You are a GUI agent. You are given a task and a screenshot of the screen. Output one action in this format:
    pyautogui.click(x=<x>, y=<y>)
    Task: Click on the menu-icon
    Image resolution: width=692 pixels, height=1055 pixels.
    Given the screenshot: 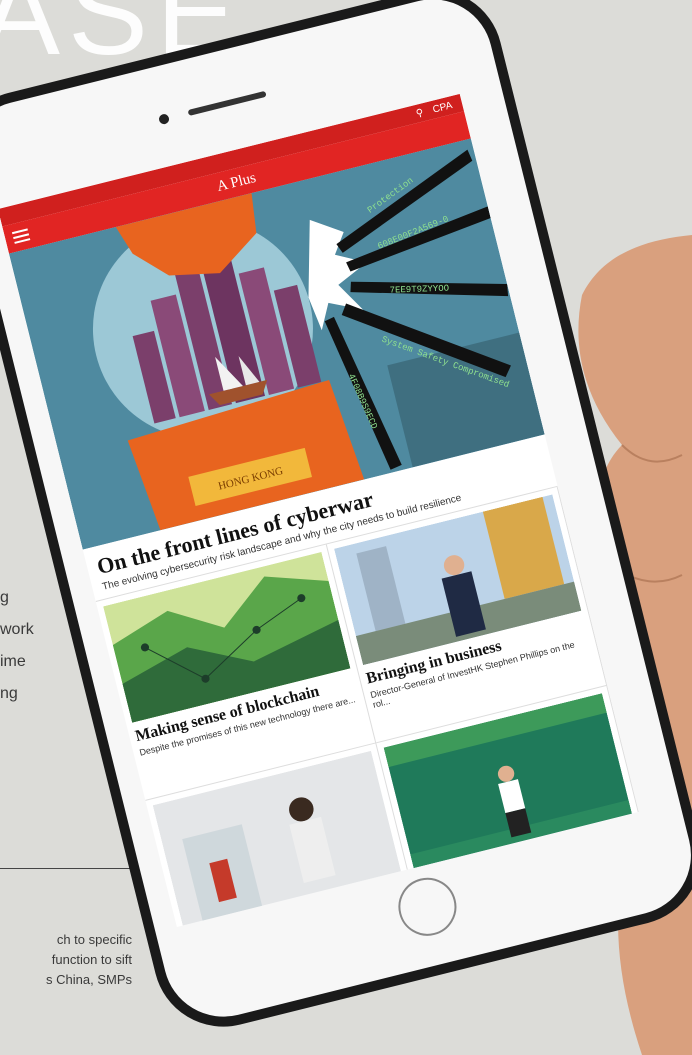 What is the action you would take?
    pyautogui.click(x=21, y=236)
    